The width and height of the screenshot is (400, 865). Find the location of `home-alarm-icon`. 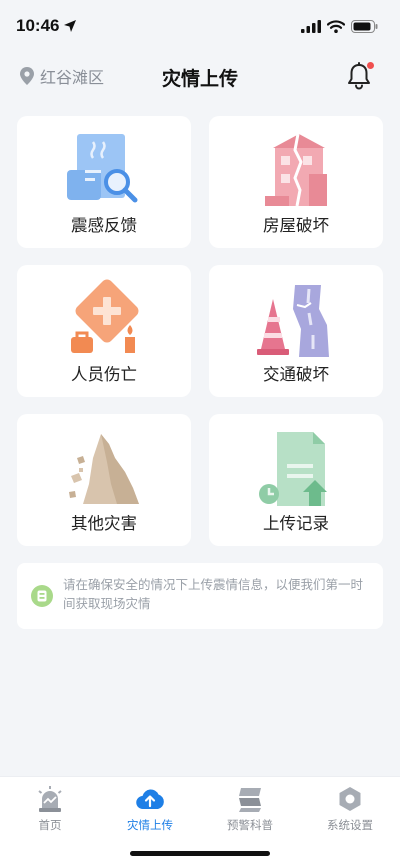

home-alarm-icon is located at coordinates (50, 799).